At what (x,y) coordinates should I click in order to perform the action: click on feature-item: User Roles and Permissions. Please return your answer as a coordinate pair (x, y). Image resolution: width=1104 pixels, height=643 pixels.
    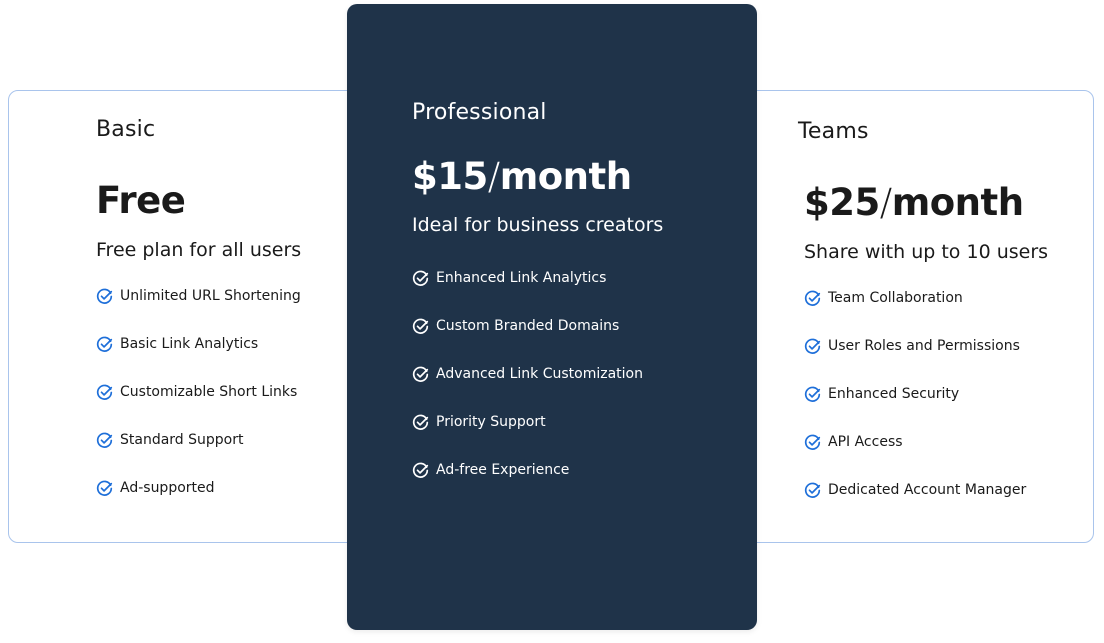
    Looking at the image, I should click on (915, 346).